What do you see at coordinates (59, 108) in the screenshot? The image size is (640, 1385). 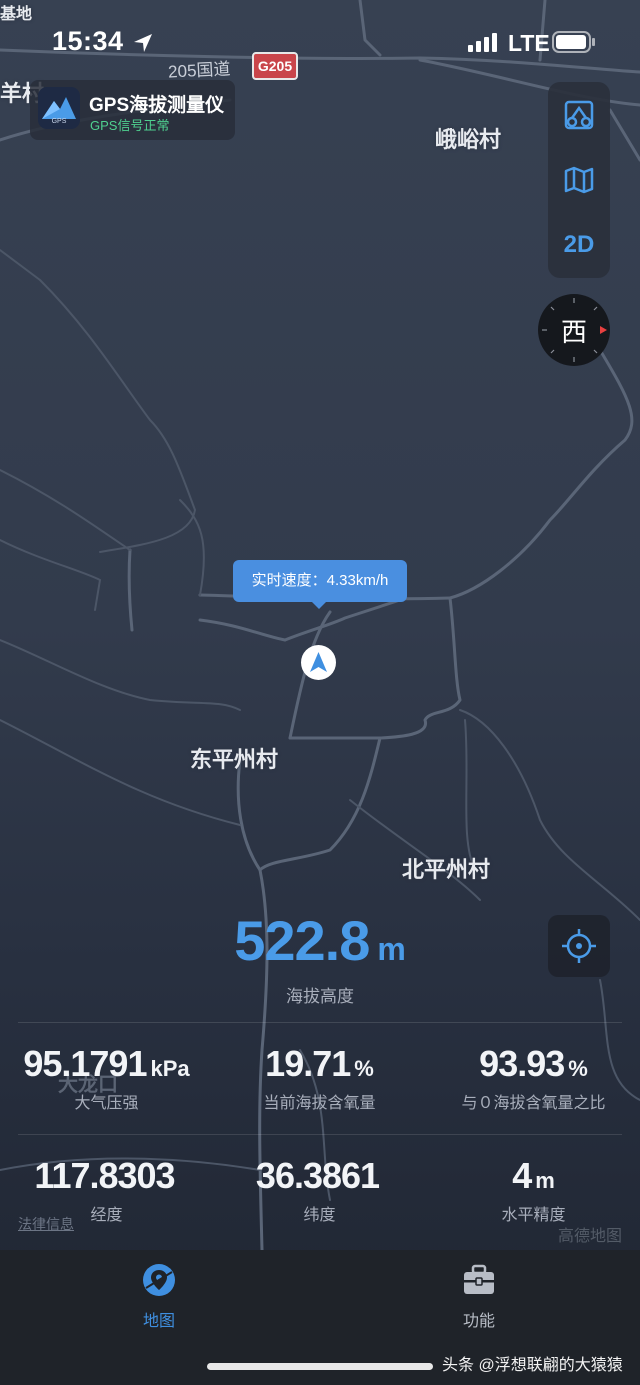 I see `app-icon: GPS` at bounding box center [59, 108].